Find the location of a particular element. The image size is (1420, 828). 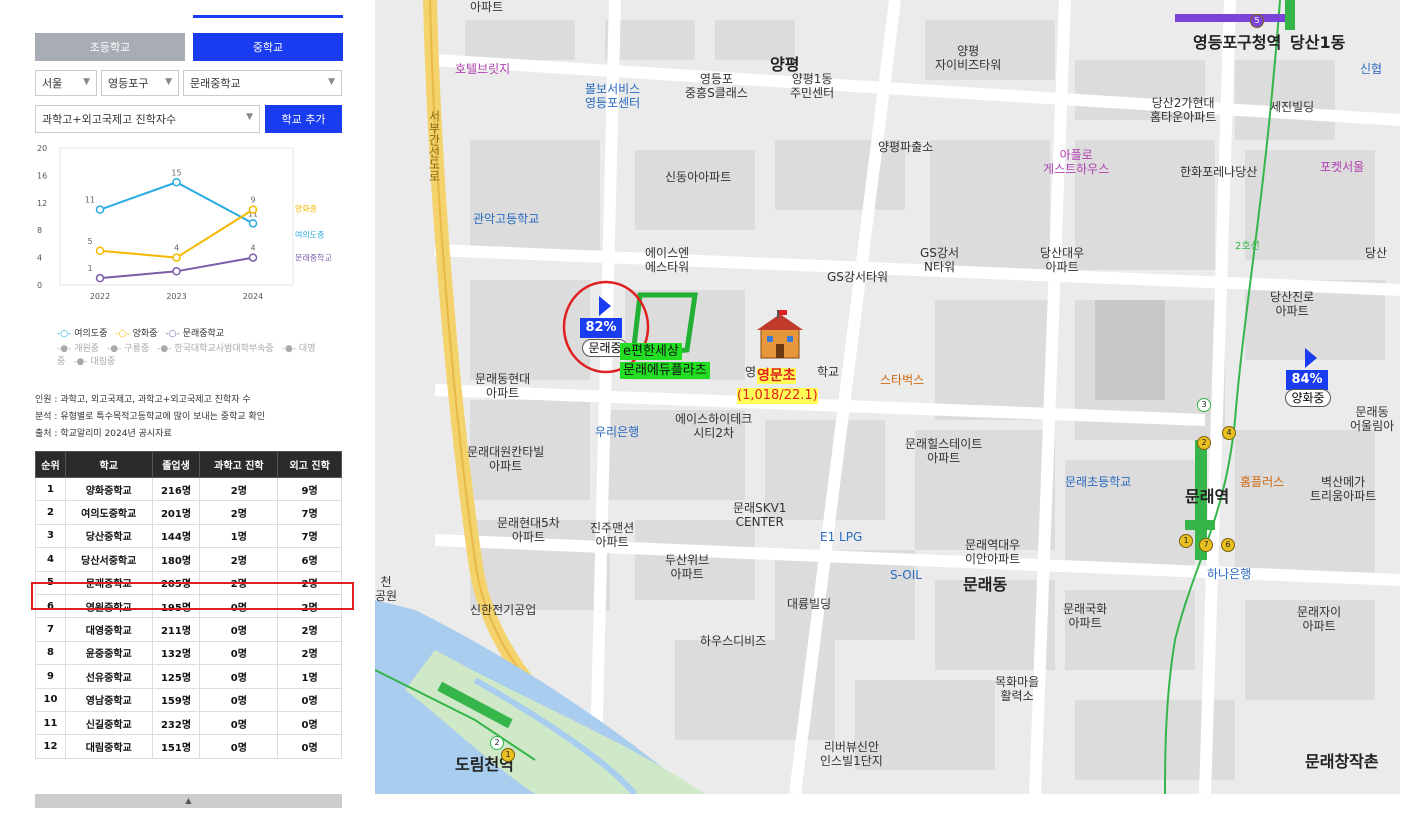

map-place-label: 관악고등학교 is located at coordinates (506, 219).